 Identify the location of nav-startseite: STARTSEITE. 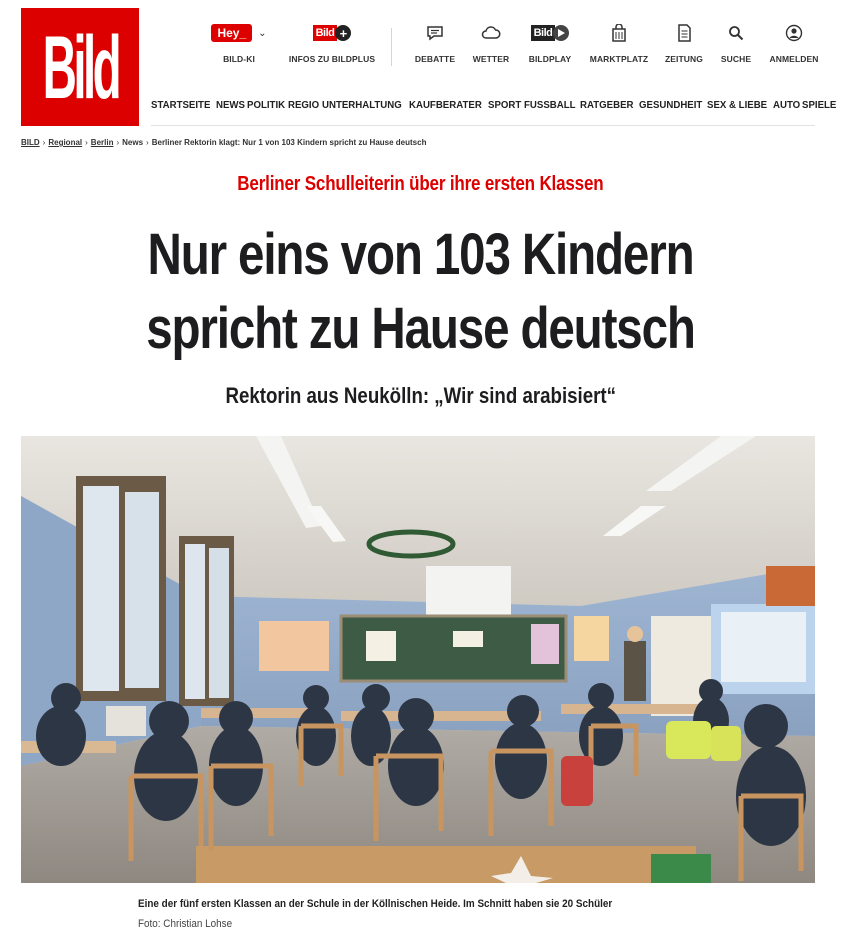
(180, 108).